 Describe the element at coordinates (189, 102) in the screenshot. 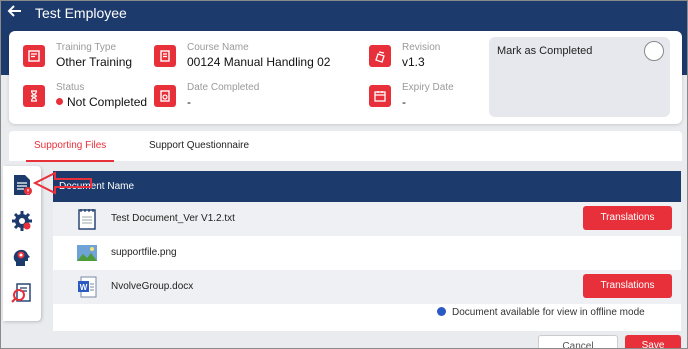

I see `date-completed-value: -` at that location.